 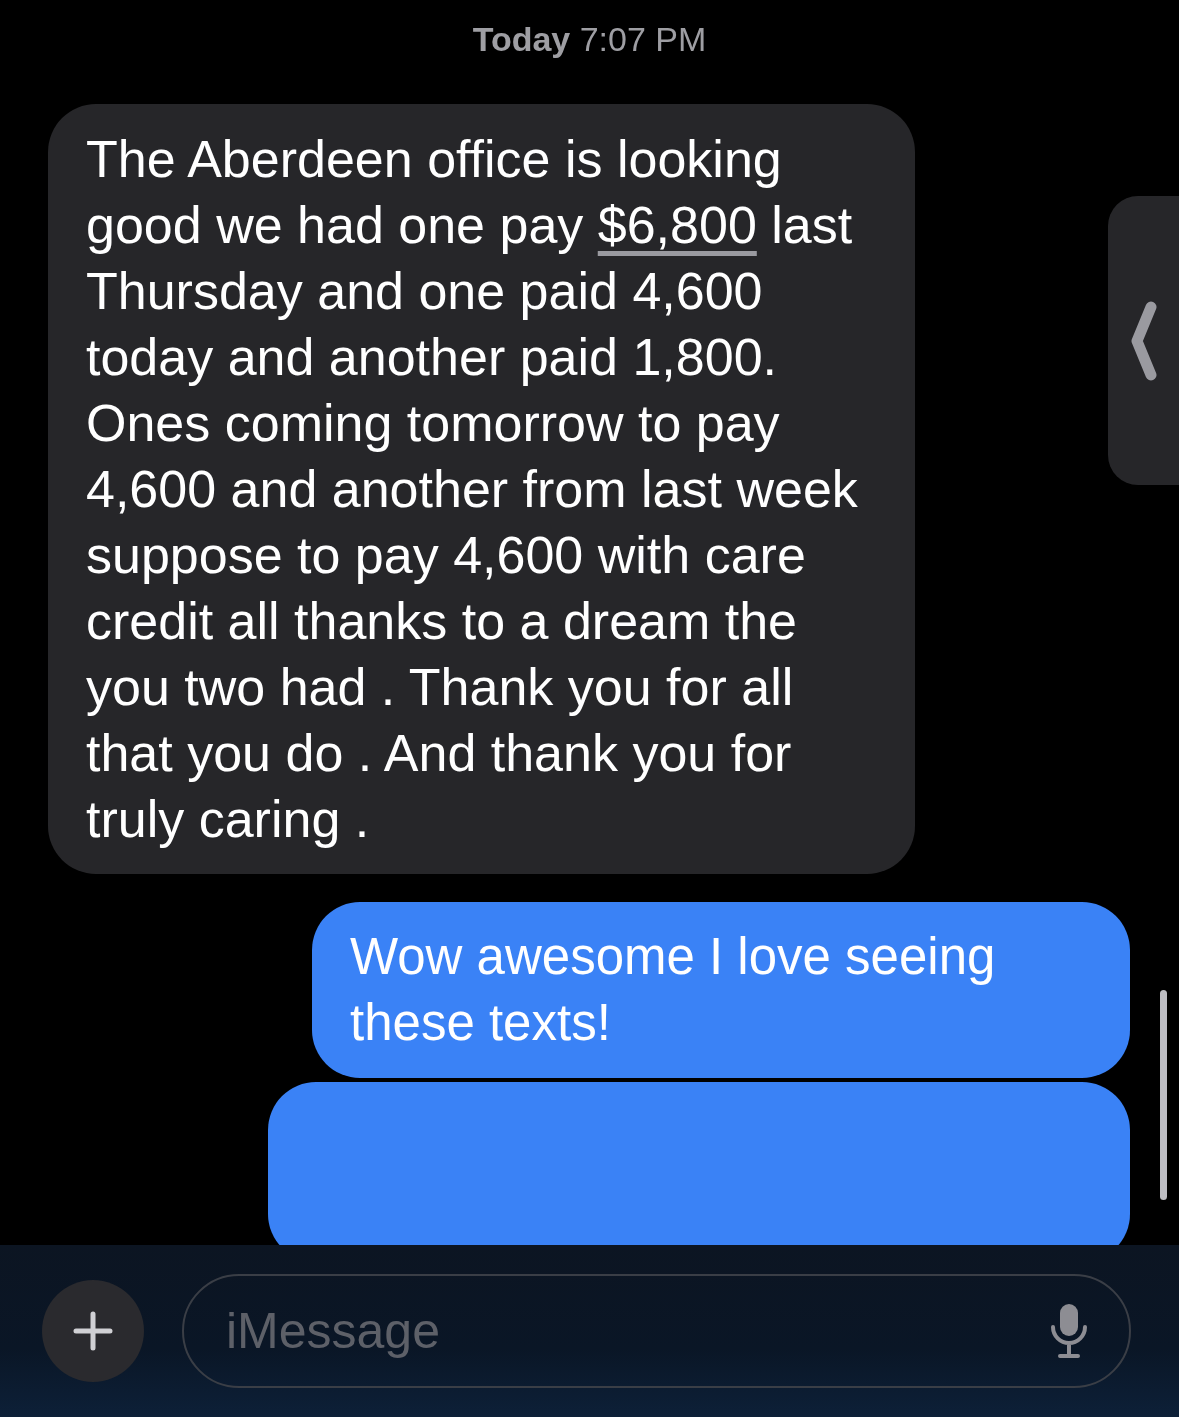 What do you see at coordinates (673, 990) in the screenshot?
I see `message-text: Wow awesome I love seeing these texts!` at bounding box center [673, 990].